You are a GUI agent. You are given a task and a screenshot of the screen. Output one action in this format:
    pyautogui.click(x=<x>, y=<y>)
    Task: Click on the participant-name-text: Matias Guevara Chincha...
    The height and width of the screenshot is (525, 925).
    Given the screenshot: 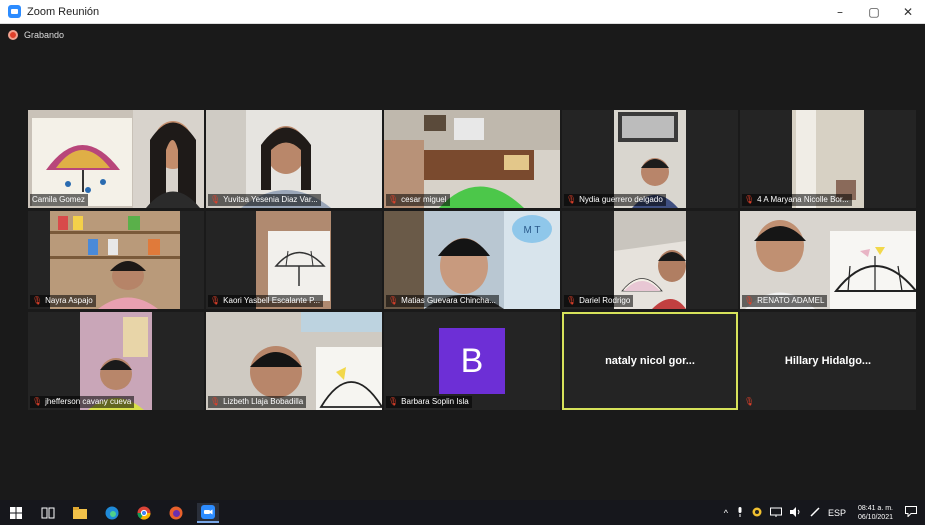 What is the action you would take?
    pyautogui.click(x=448, y=300)
    